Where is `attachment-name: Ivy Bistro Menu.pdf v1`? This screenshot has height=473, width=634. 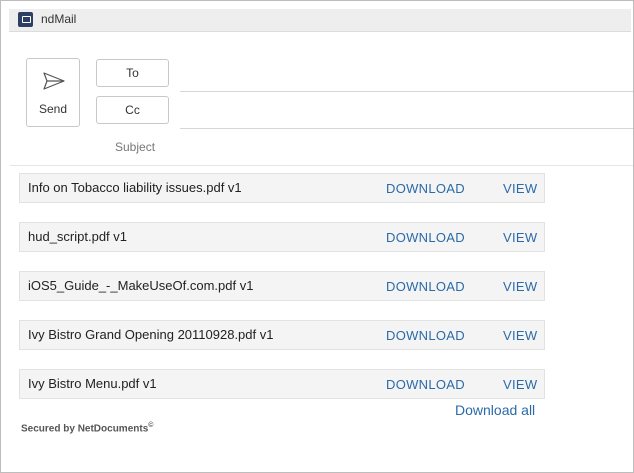
attachment-name: Ivy Bistro Menu.pdf v1 is located at coordinates (92, 383).